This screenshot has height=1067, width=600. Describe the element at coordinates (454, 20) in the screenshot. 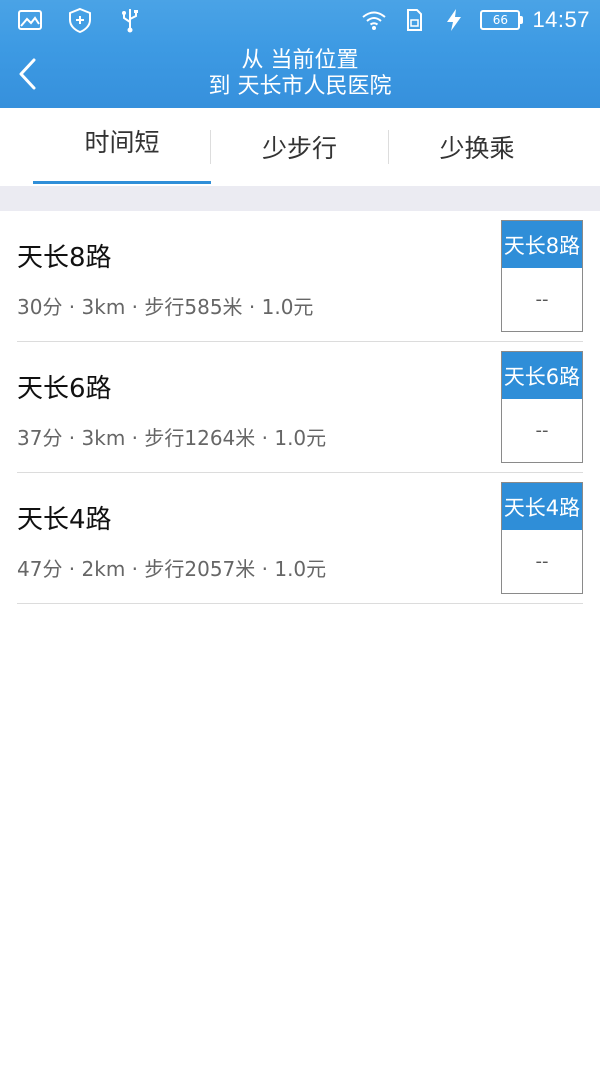

I see `charging-icon` at that location.